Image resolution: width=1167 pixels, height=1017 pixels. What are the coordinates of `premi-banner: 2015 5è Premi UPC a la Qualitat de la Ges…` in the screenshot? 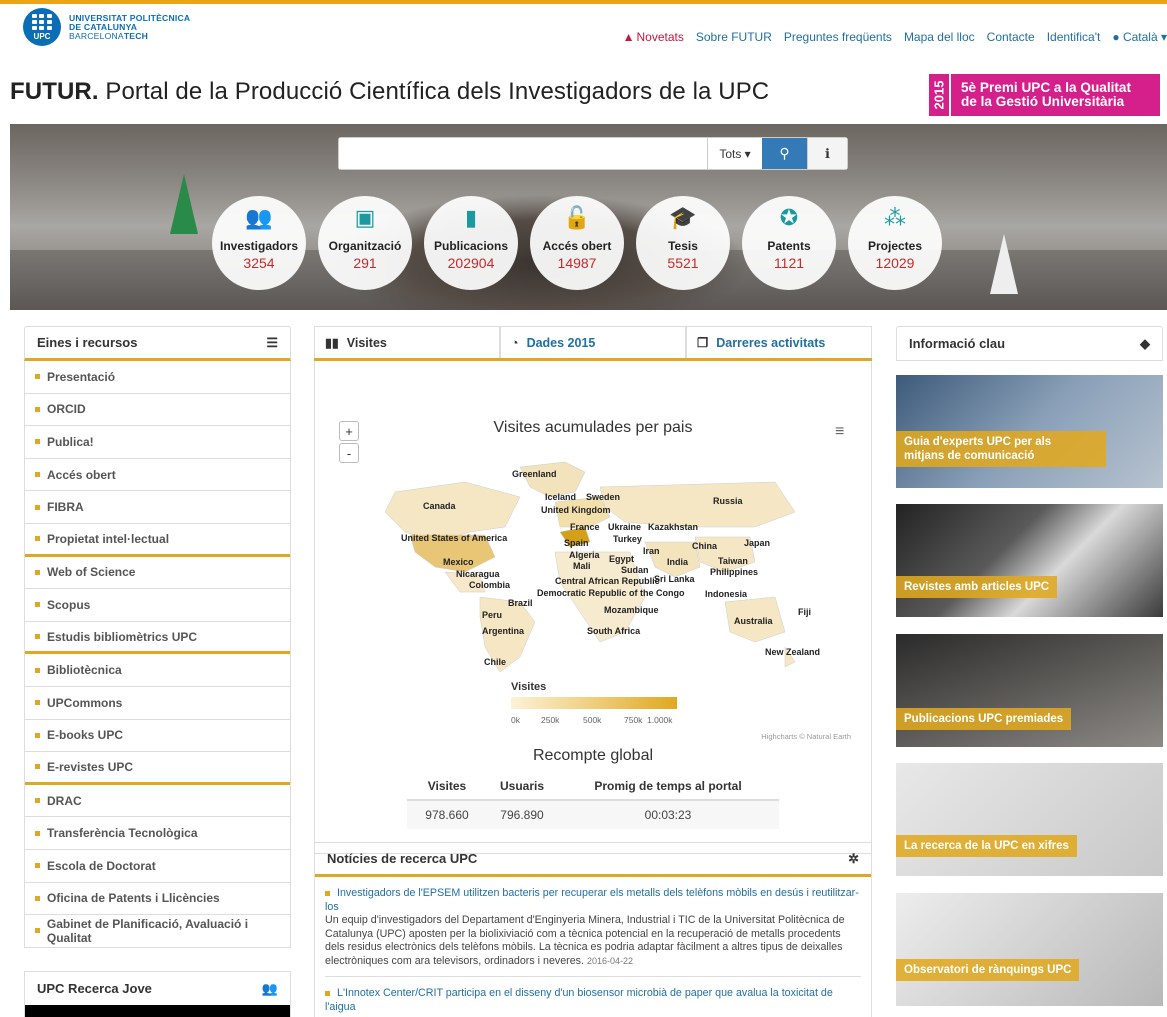 It's located at (1044, 95).